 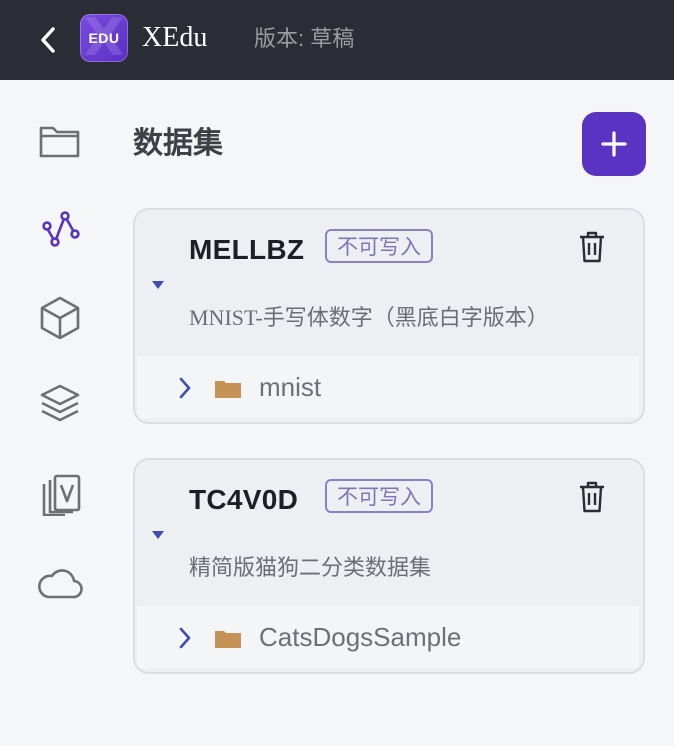 I want to click on app-name: XEdu, so click(x=175, y=37).